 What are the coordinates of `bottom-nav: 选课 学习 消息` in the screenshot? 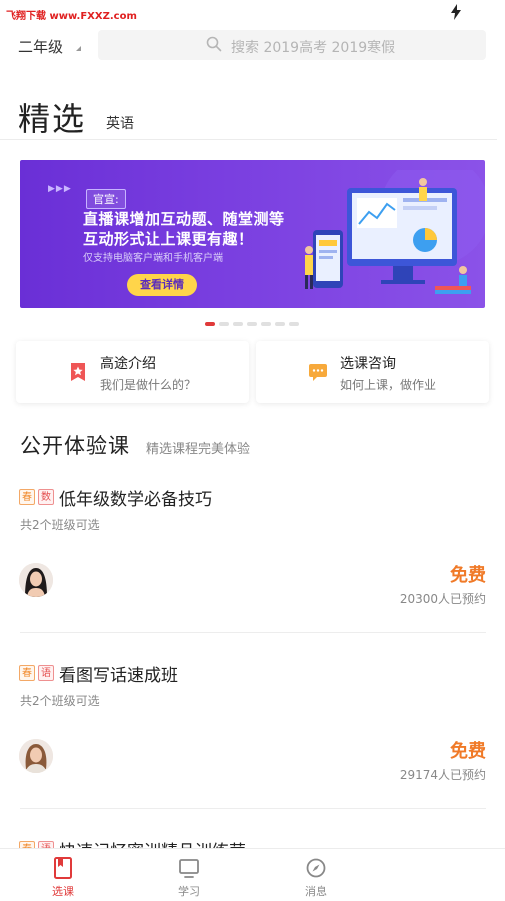 It's located at (252, 874).